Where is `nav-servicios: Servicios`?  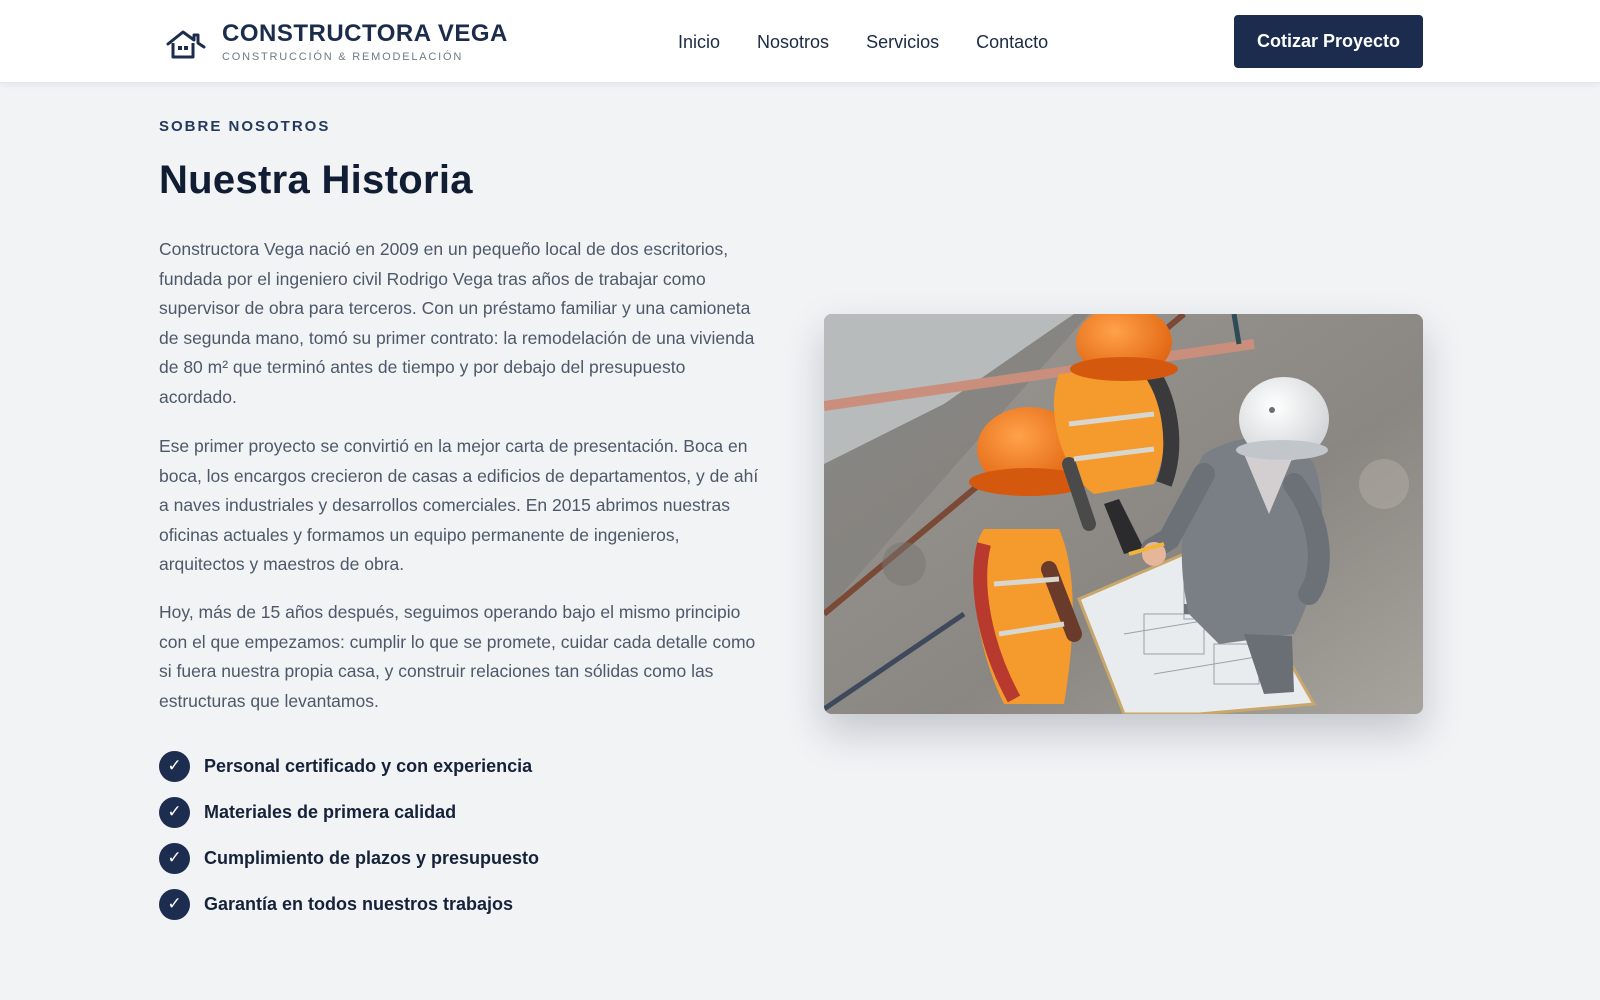
nav-servicios: Servicios is located at coordinates (902, 42).